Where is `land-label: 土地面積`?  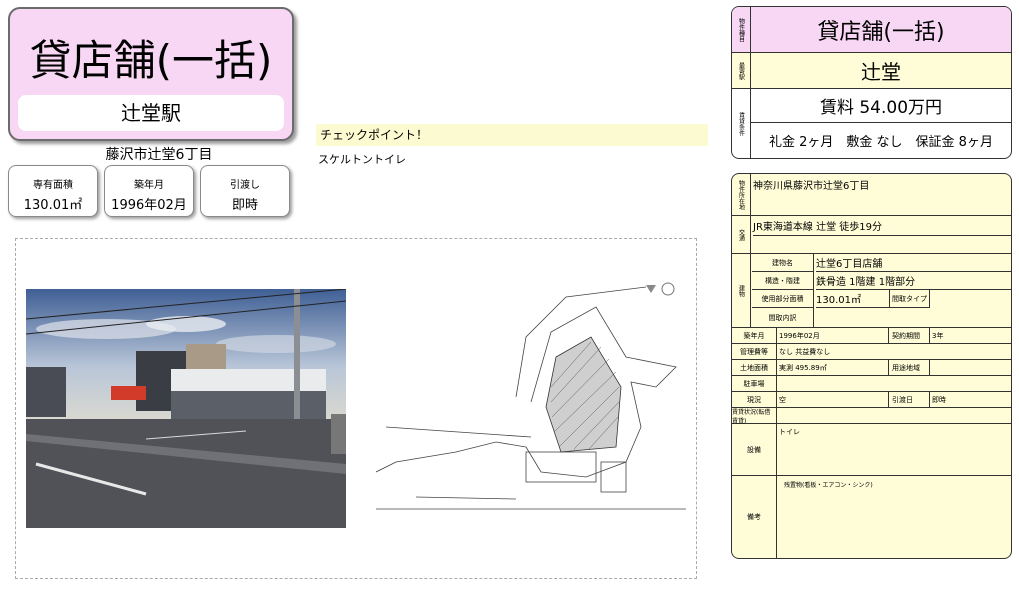 land-label: 土地面積 is located at coordinates (754, 367).